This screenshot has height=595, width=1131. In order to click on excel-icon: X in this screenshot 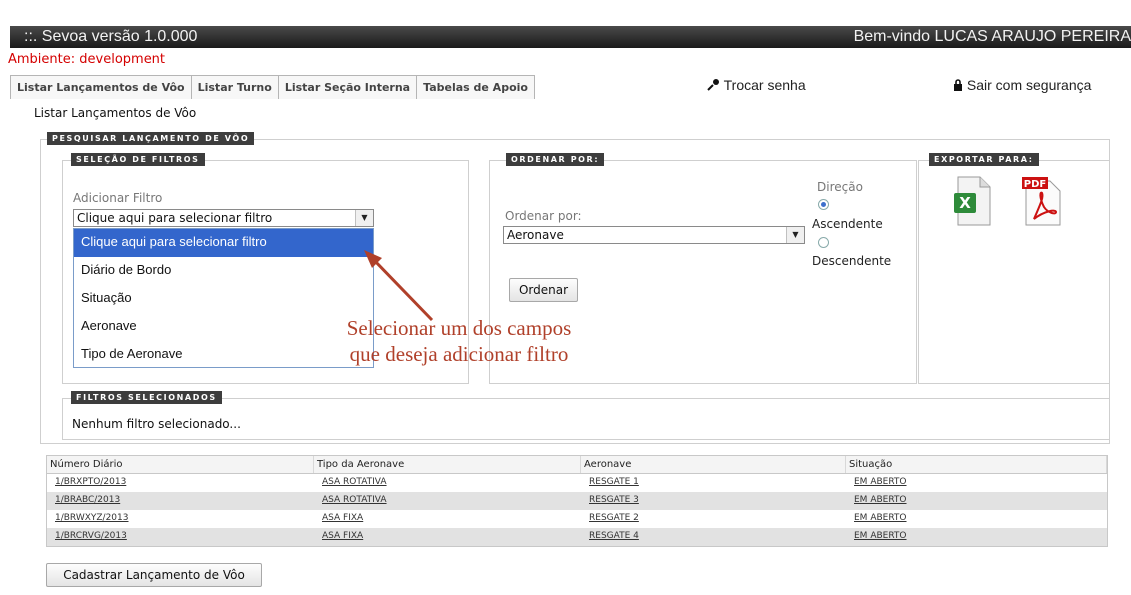, I will do `click(972, 201)`.